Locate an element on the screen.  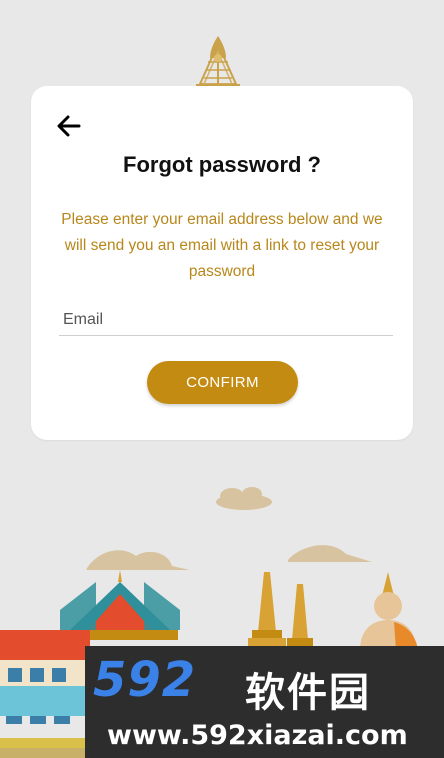
page-title: Forgot password ? is located at coordinates (222, 164).